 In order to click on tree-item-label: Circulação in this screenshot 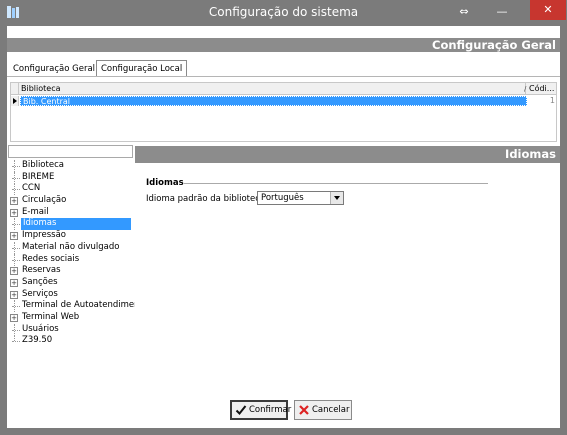, I will do `click(44, 200)`.